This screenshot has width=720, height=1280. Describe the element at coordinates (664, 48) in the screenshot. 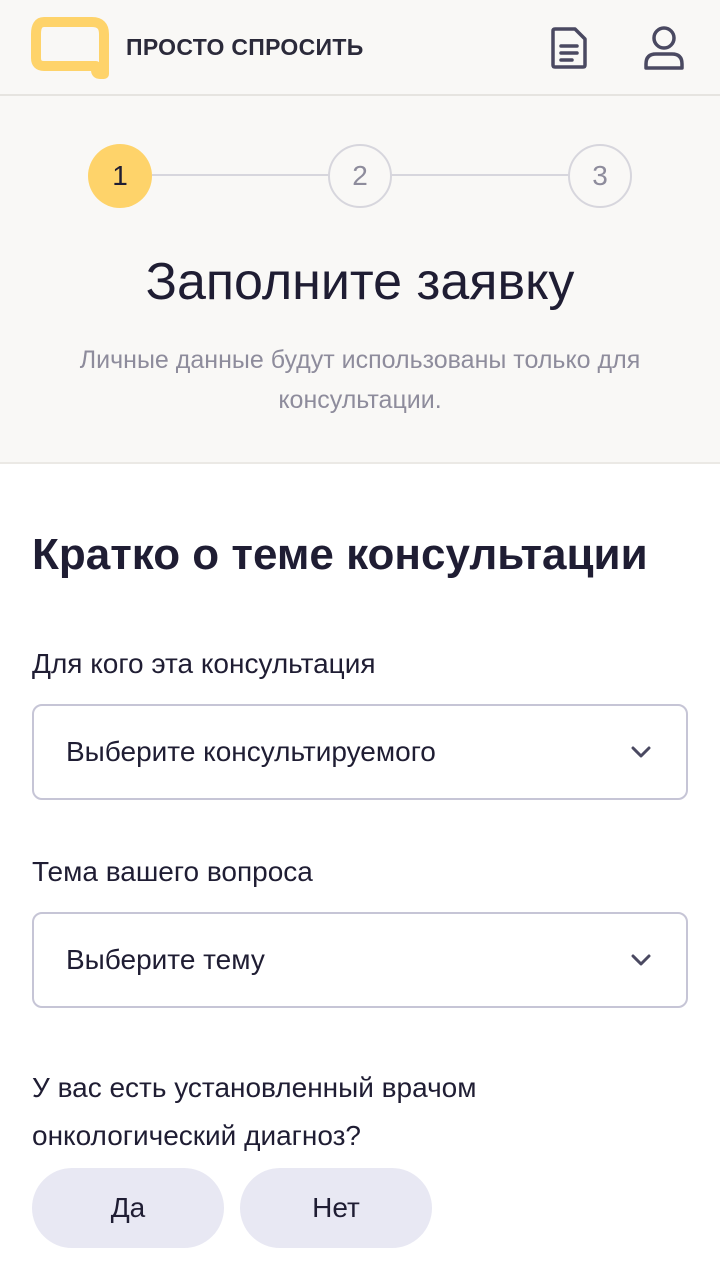

I see `user-icon` at that location.